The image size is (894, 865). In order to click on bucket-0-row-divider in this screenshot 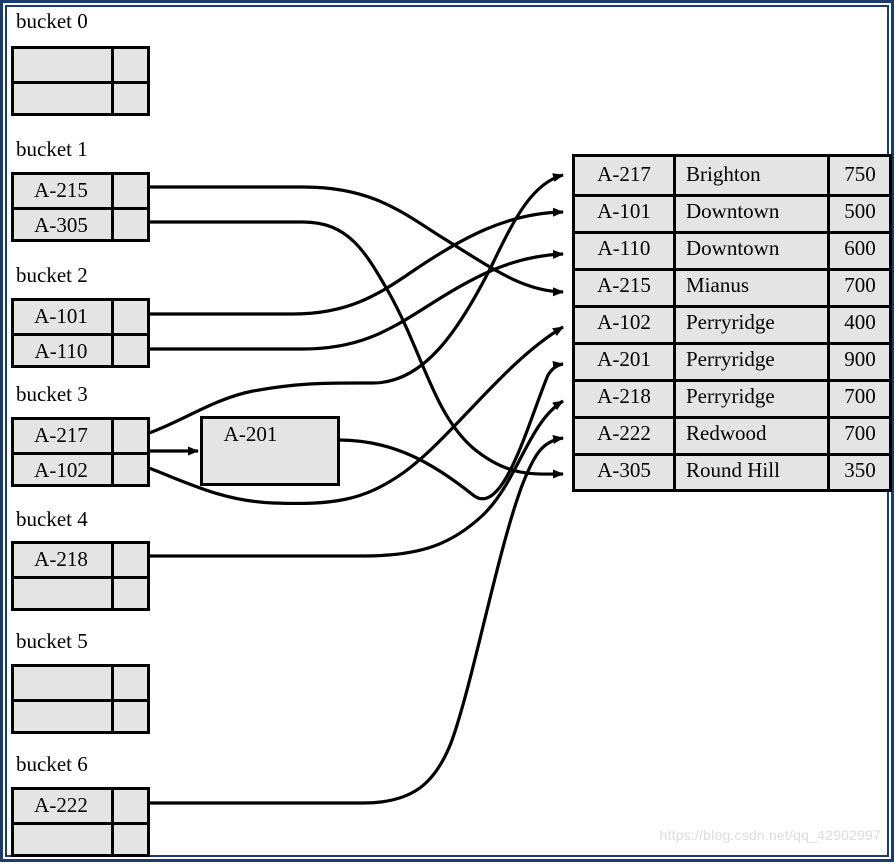, I will do `click(80, 82)`.